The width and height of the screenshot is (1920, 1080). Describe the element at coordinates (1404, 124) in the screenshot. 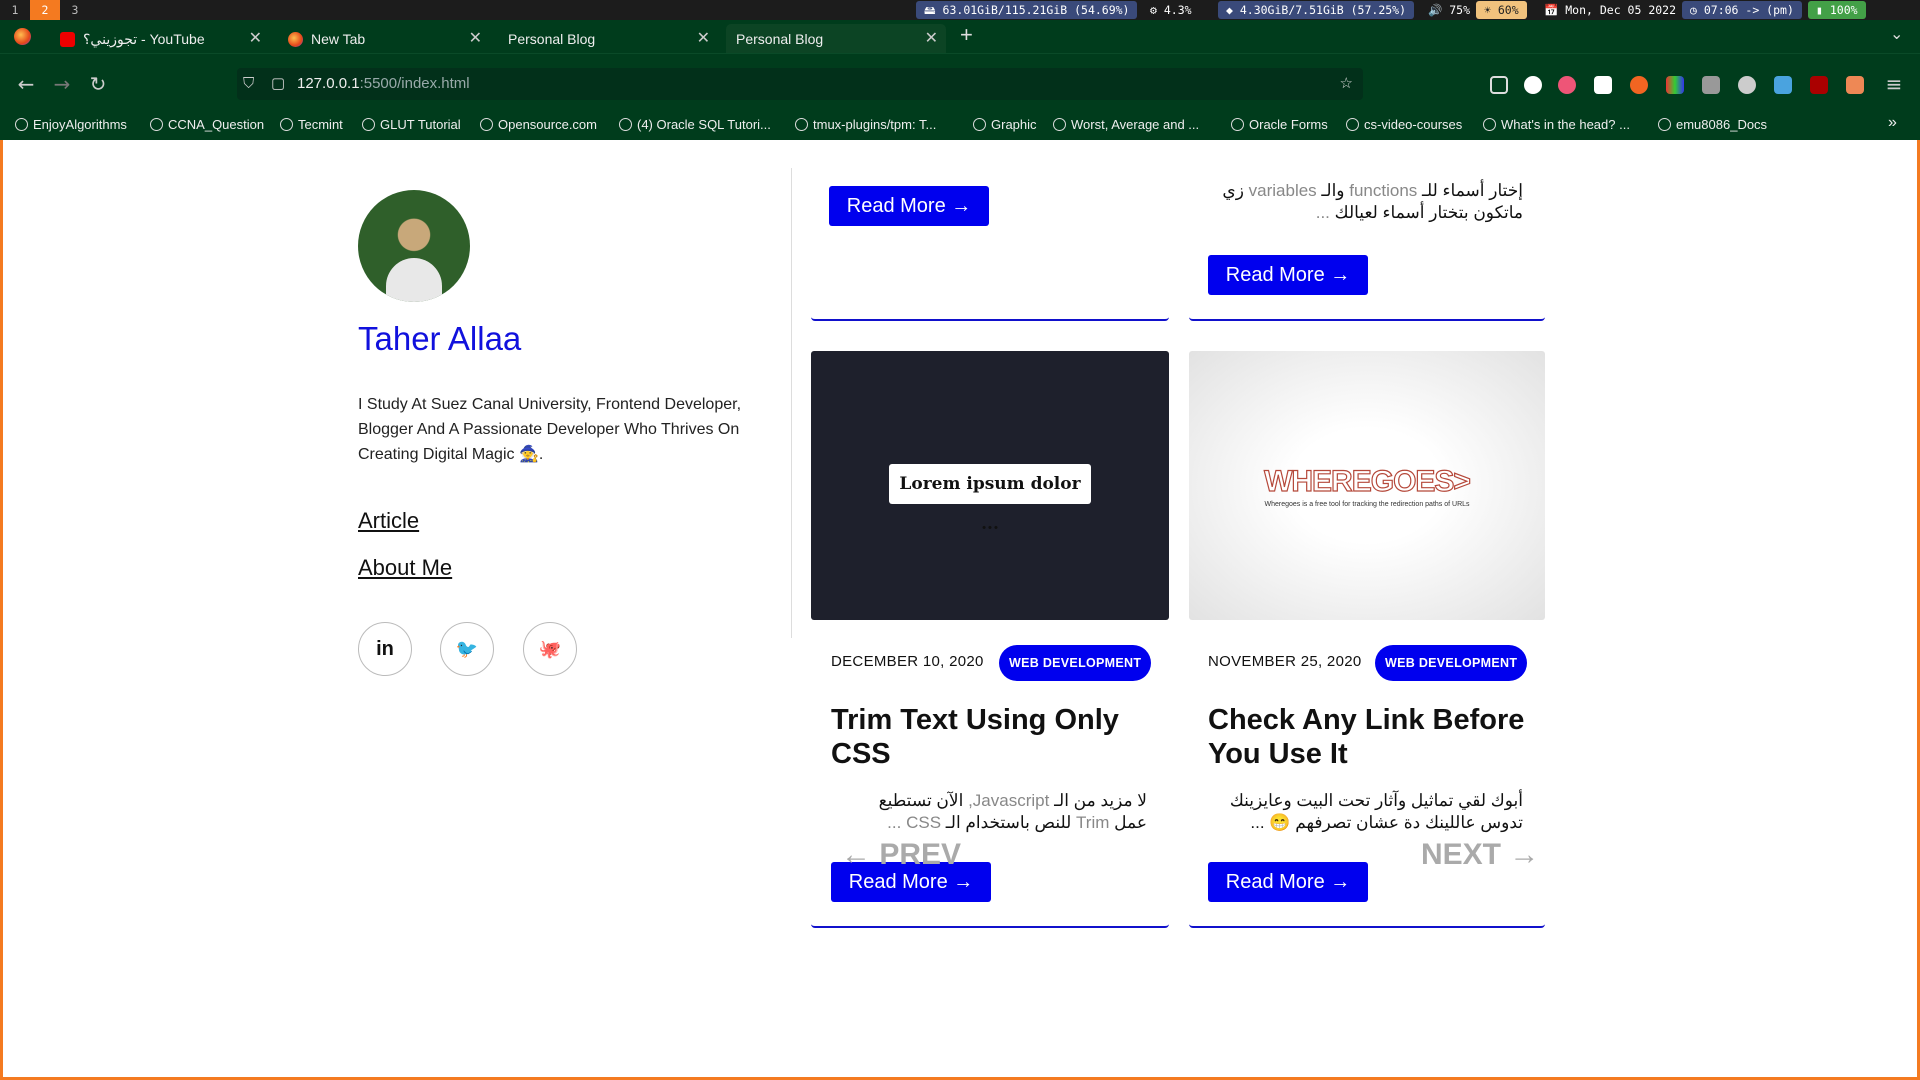

I see `bookmark-item: cs-video-courses` at that location.